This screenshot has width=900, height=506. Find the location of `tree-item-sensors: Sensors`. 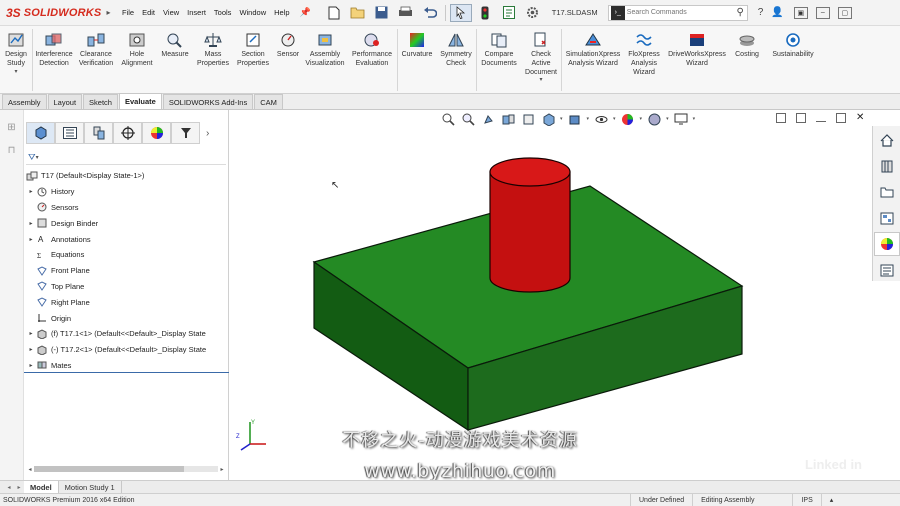

tree-item-sensors: Sensors is located at coordinates (126, 208).